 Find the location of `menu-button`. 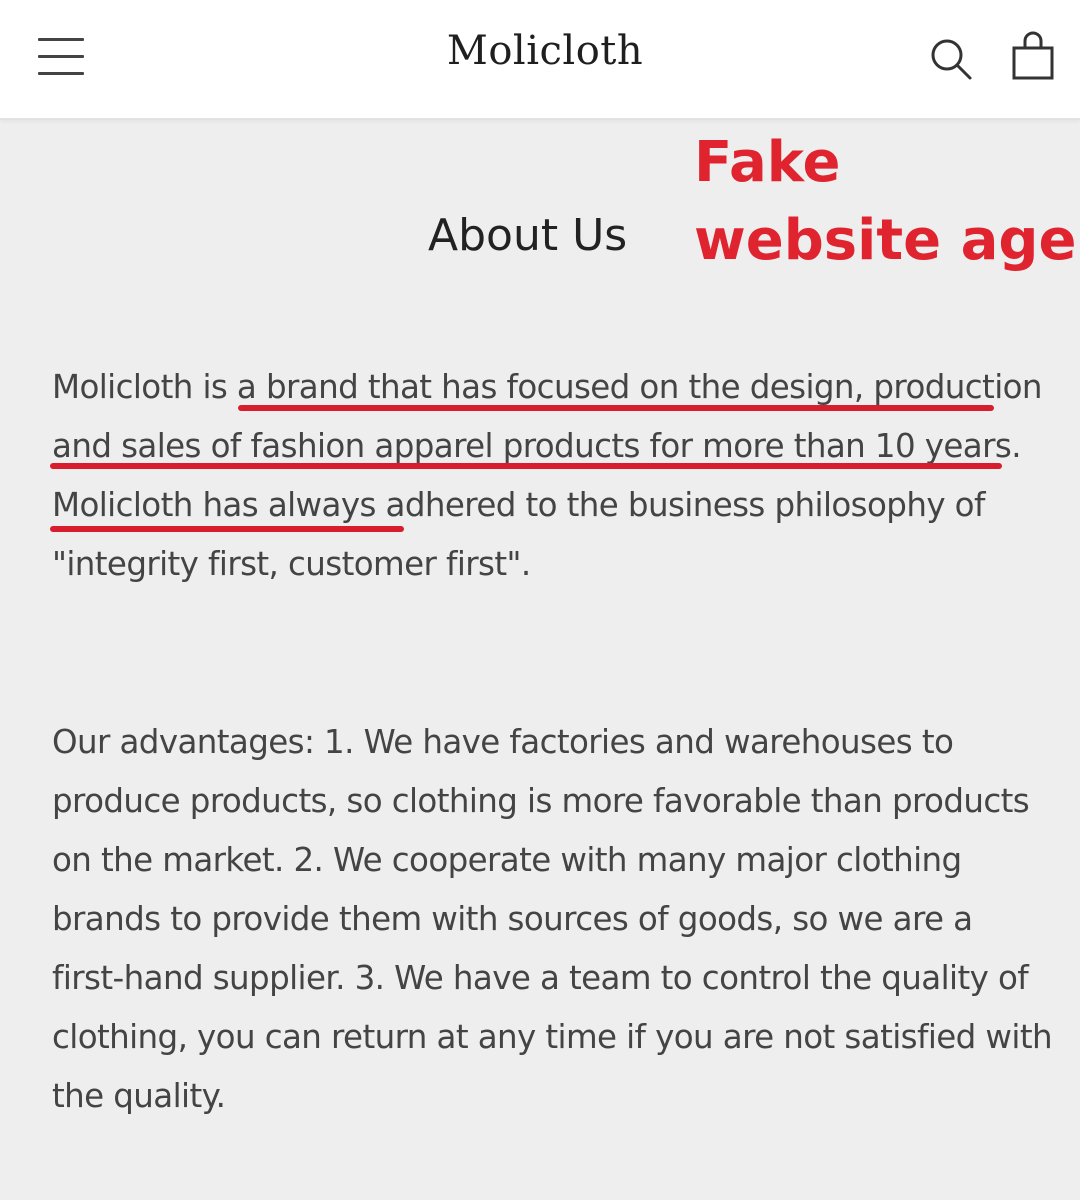

menu-button is located at coordinates (61, 57).